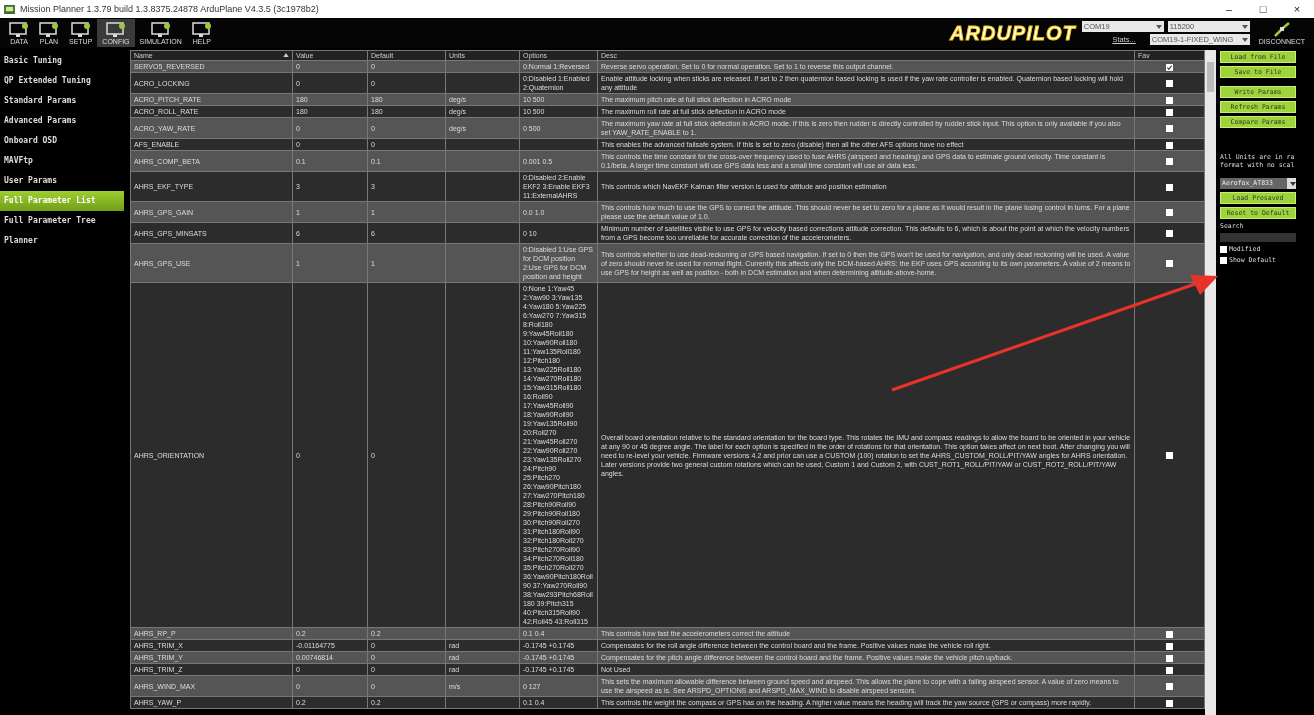 This screenshot has width=1314, height=715. What do you see at coordinates (286, 55) in the screenshot?
I see `sort-arrow-icon` at bounding box center [286, 55].